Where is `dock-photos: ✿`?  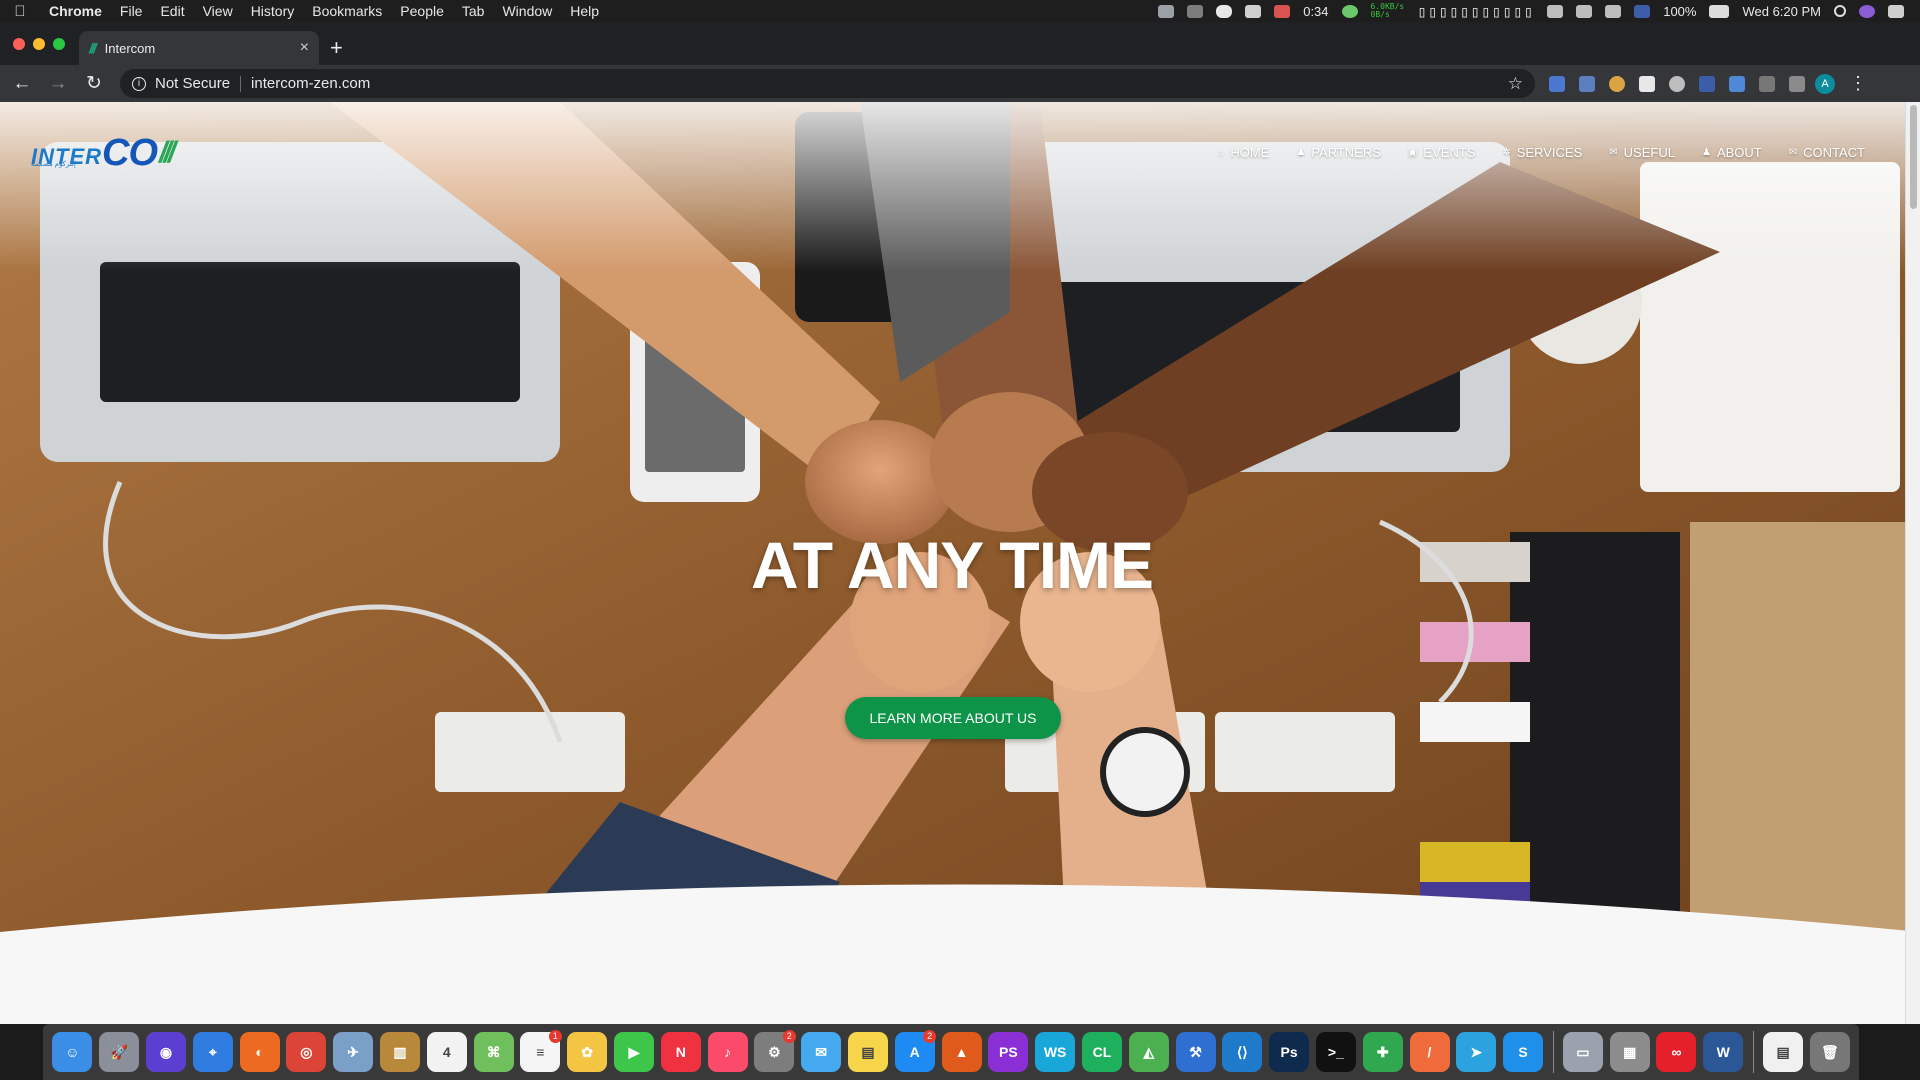
dock-photos: ✿ is located at coordinates (587, 1052).